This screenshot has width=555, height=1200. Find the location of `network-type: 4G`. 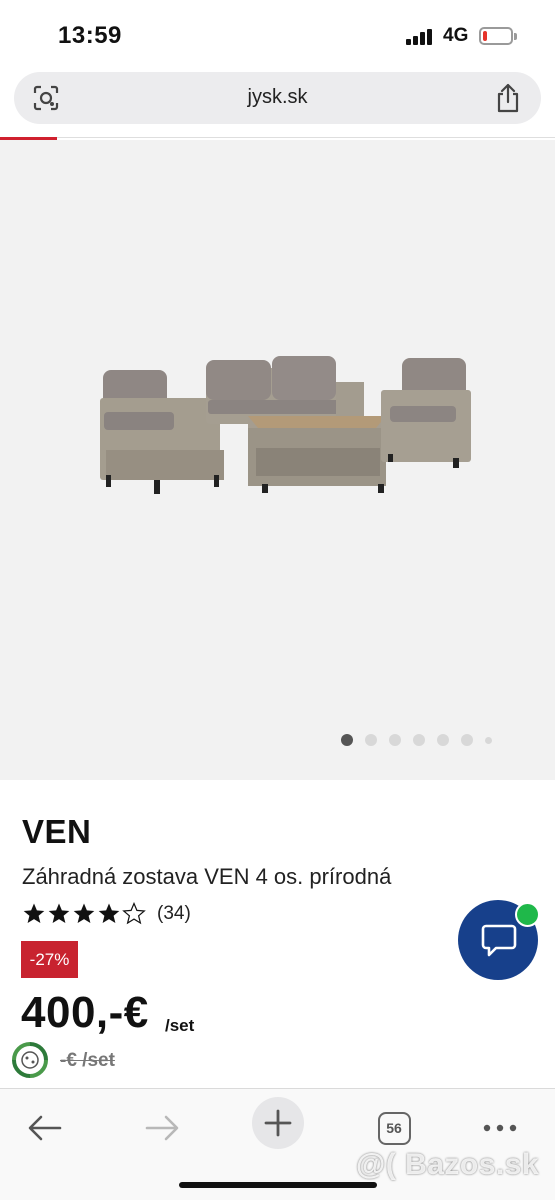

network-type: 4G is located at coordinates (456, 35).